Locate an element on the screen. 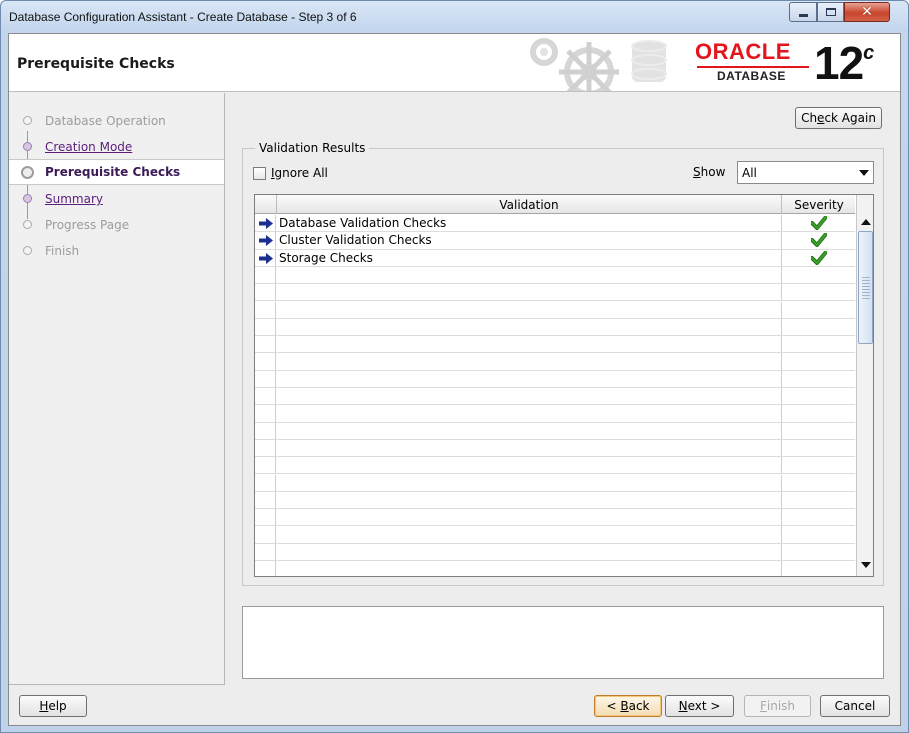  minimize-icon is located at coordinates (803, 15).